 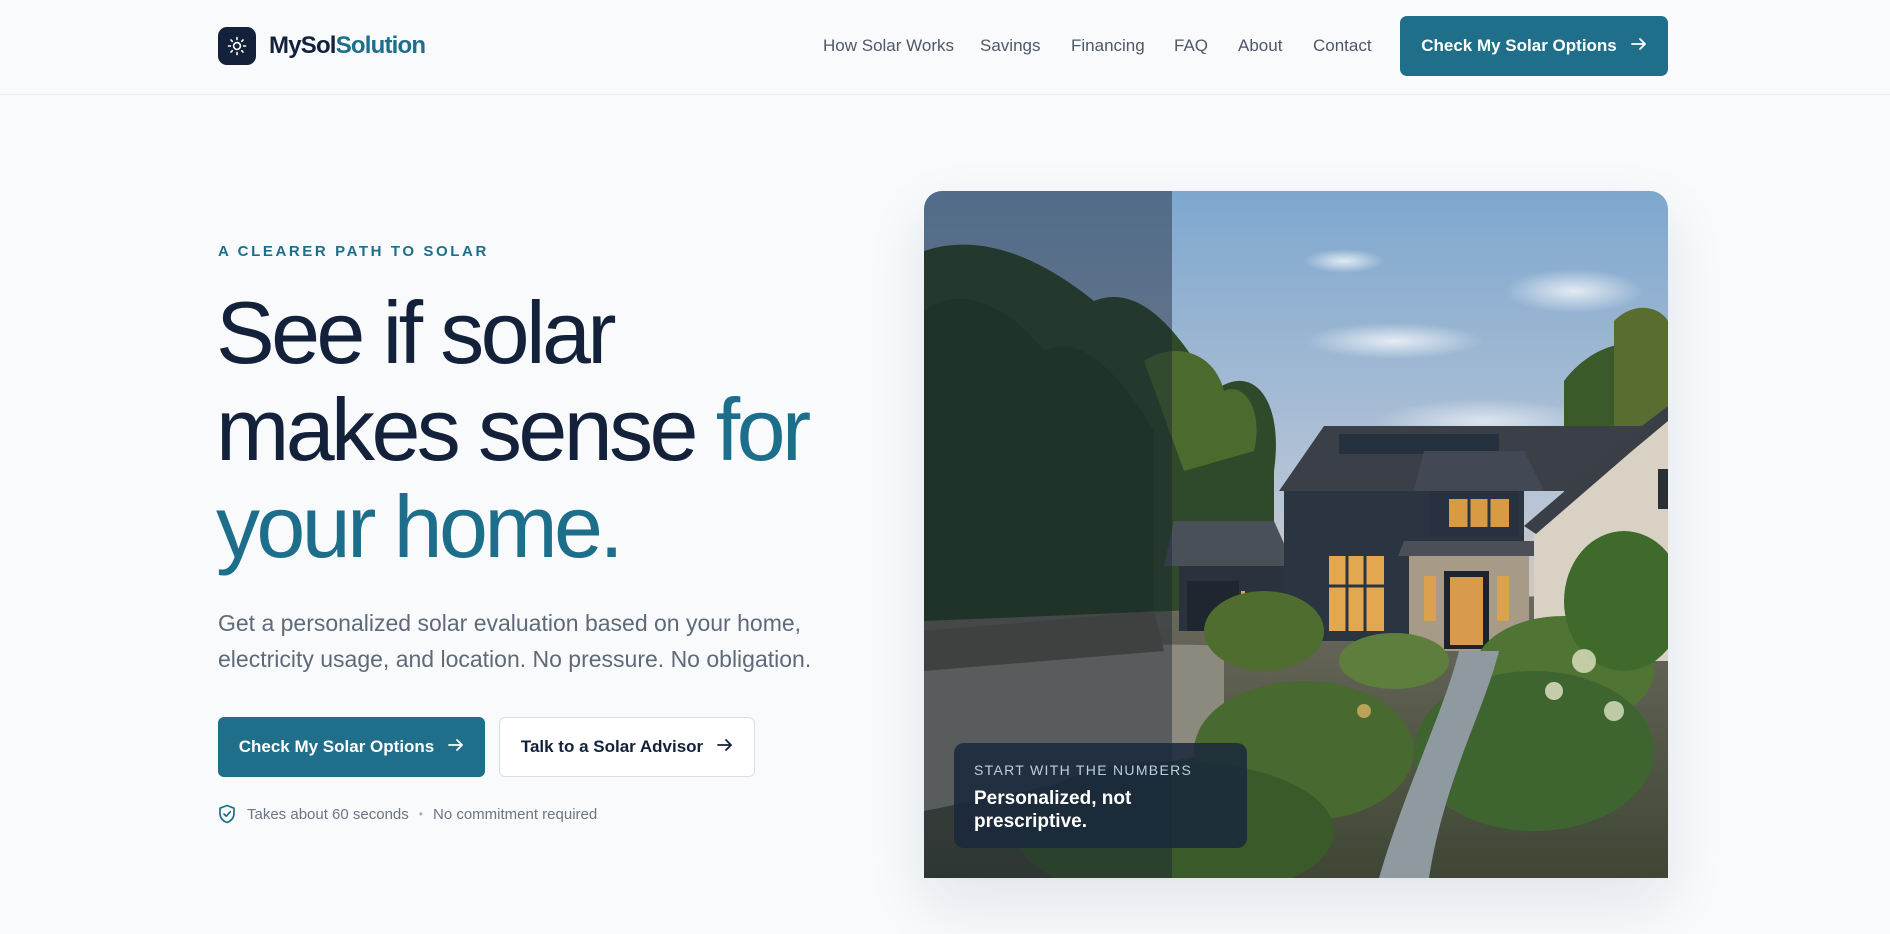 What do you see at coordinates (336, 746) in the screenshot?
I see `primary-cta-label: Check My Solar Options` at bounding box center [336, 746].